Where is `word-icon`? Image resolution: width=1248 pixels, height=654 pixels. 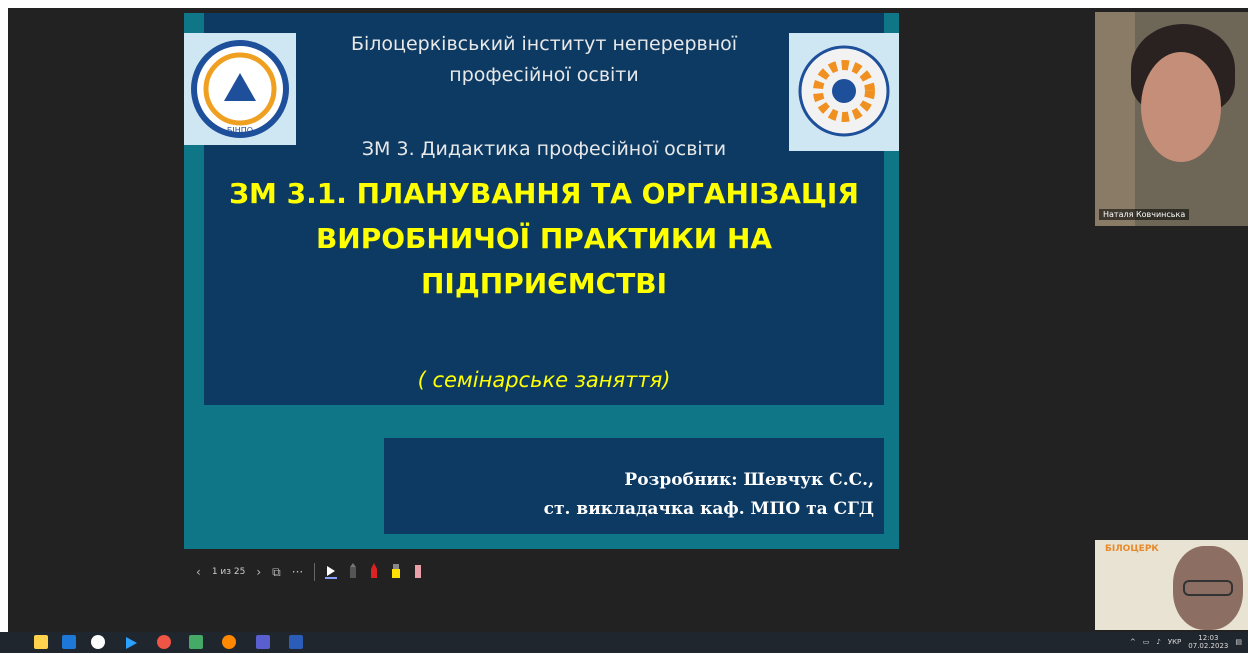 word-icon is located at coordinates (296, 642).